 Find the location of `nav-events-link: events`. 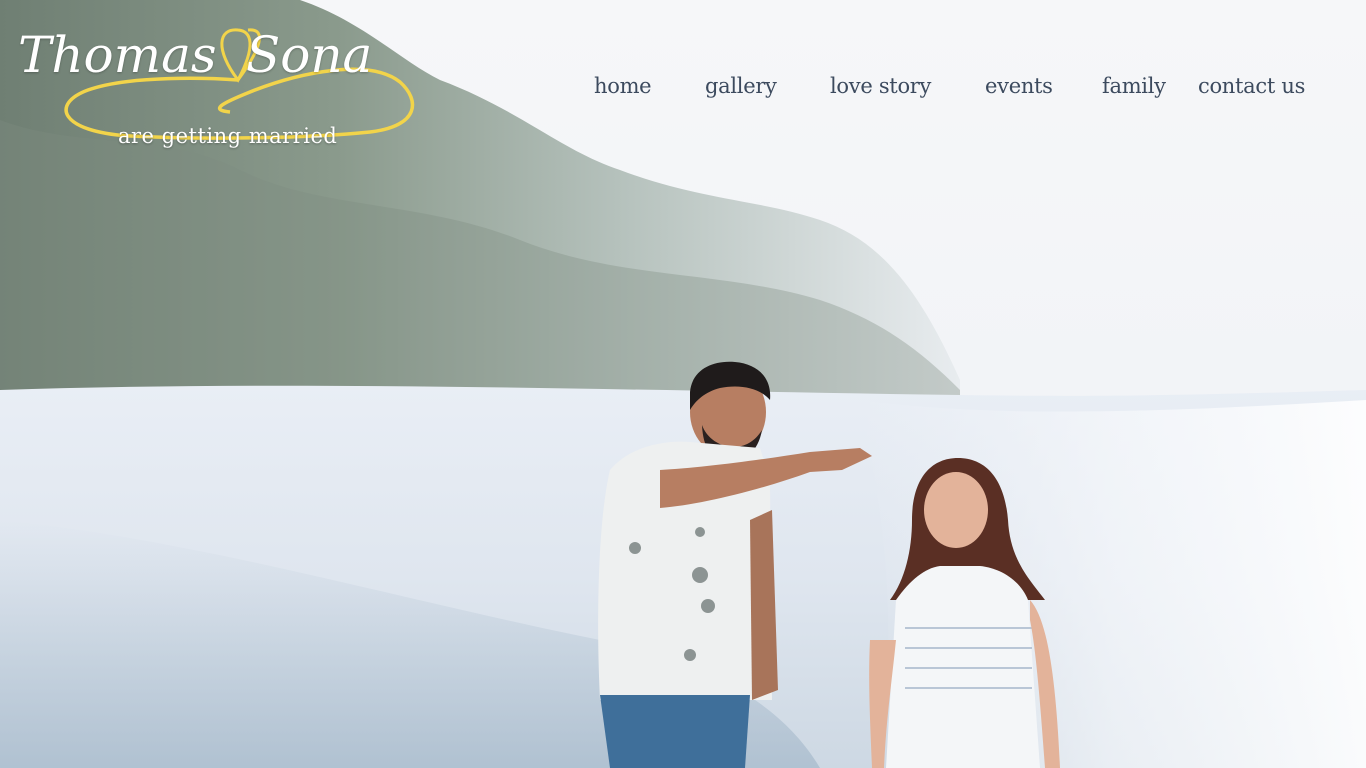

nav-events-link: events is located at coordinates (1019, 86).